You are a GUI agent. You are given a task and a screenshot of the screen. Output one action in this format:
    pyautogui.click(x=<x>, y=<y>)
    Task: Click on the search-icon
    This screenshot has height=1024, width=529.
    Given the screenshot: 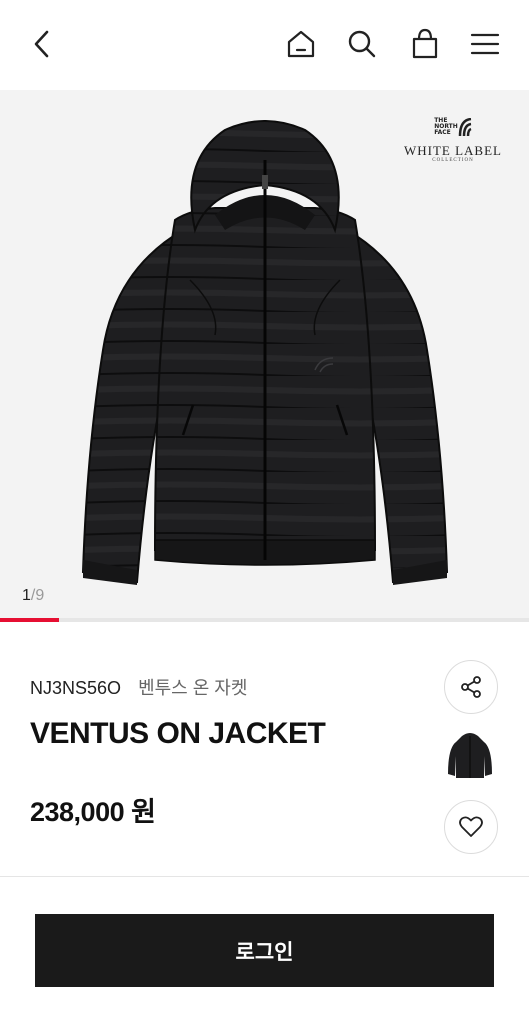 What is the action you would take?
    pyautogui.click(x=362, y=44)
    